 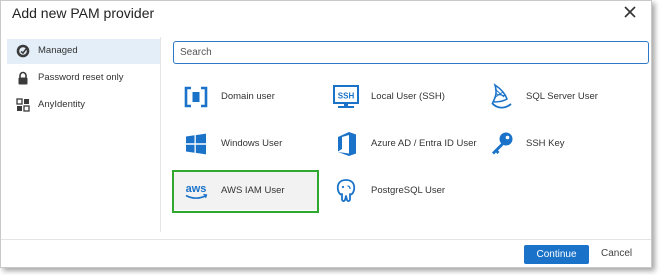 I want to click on provider-aws-iam-user: aws AWS IAM User, so click(x=246, y=191).